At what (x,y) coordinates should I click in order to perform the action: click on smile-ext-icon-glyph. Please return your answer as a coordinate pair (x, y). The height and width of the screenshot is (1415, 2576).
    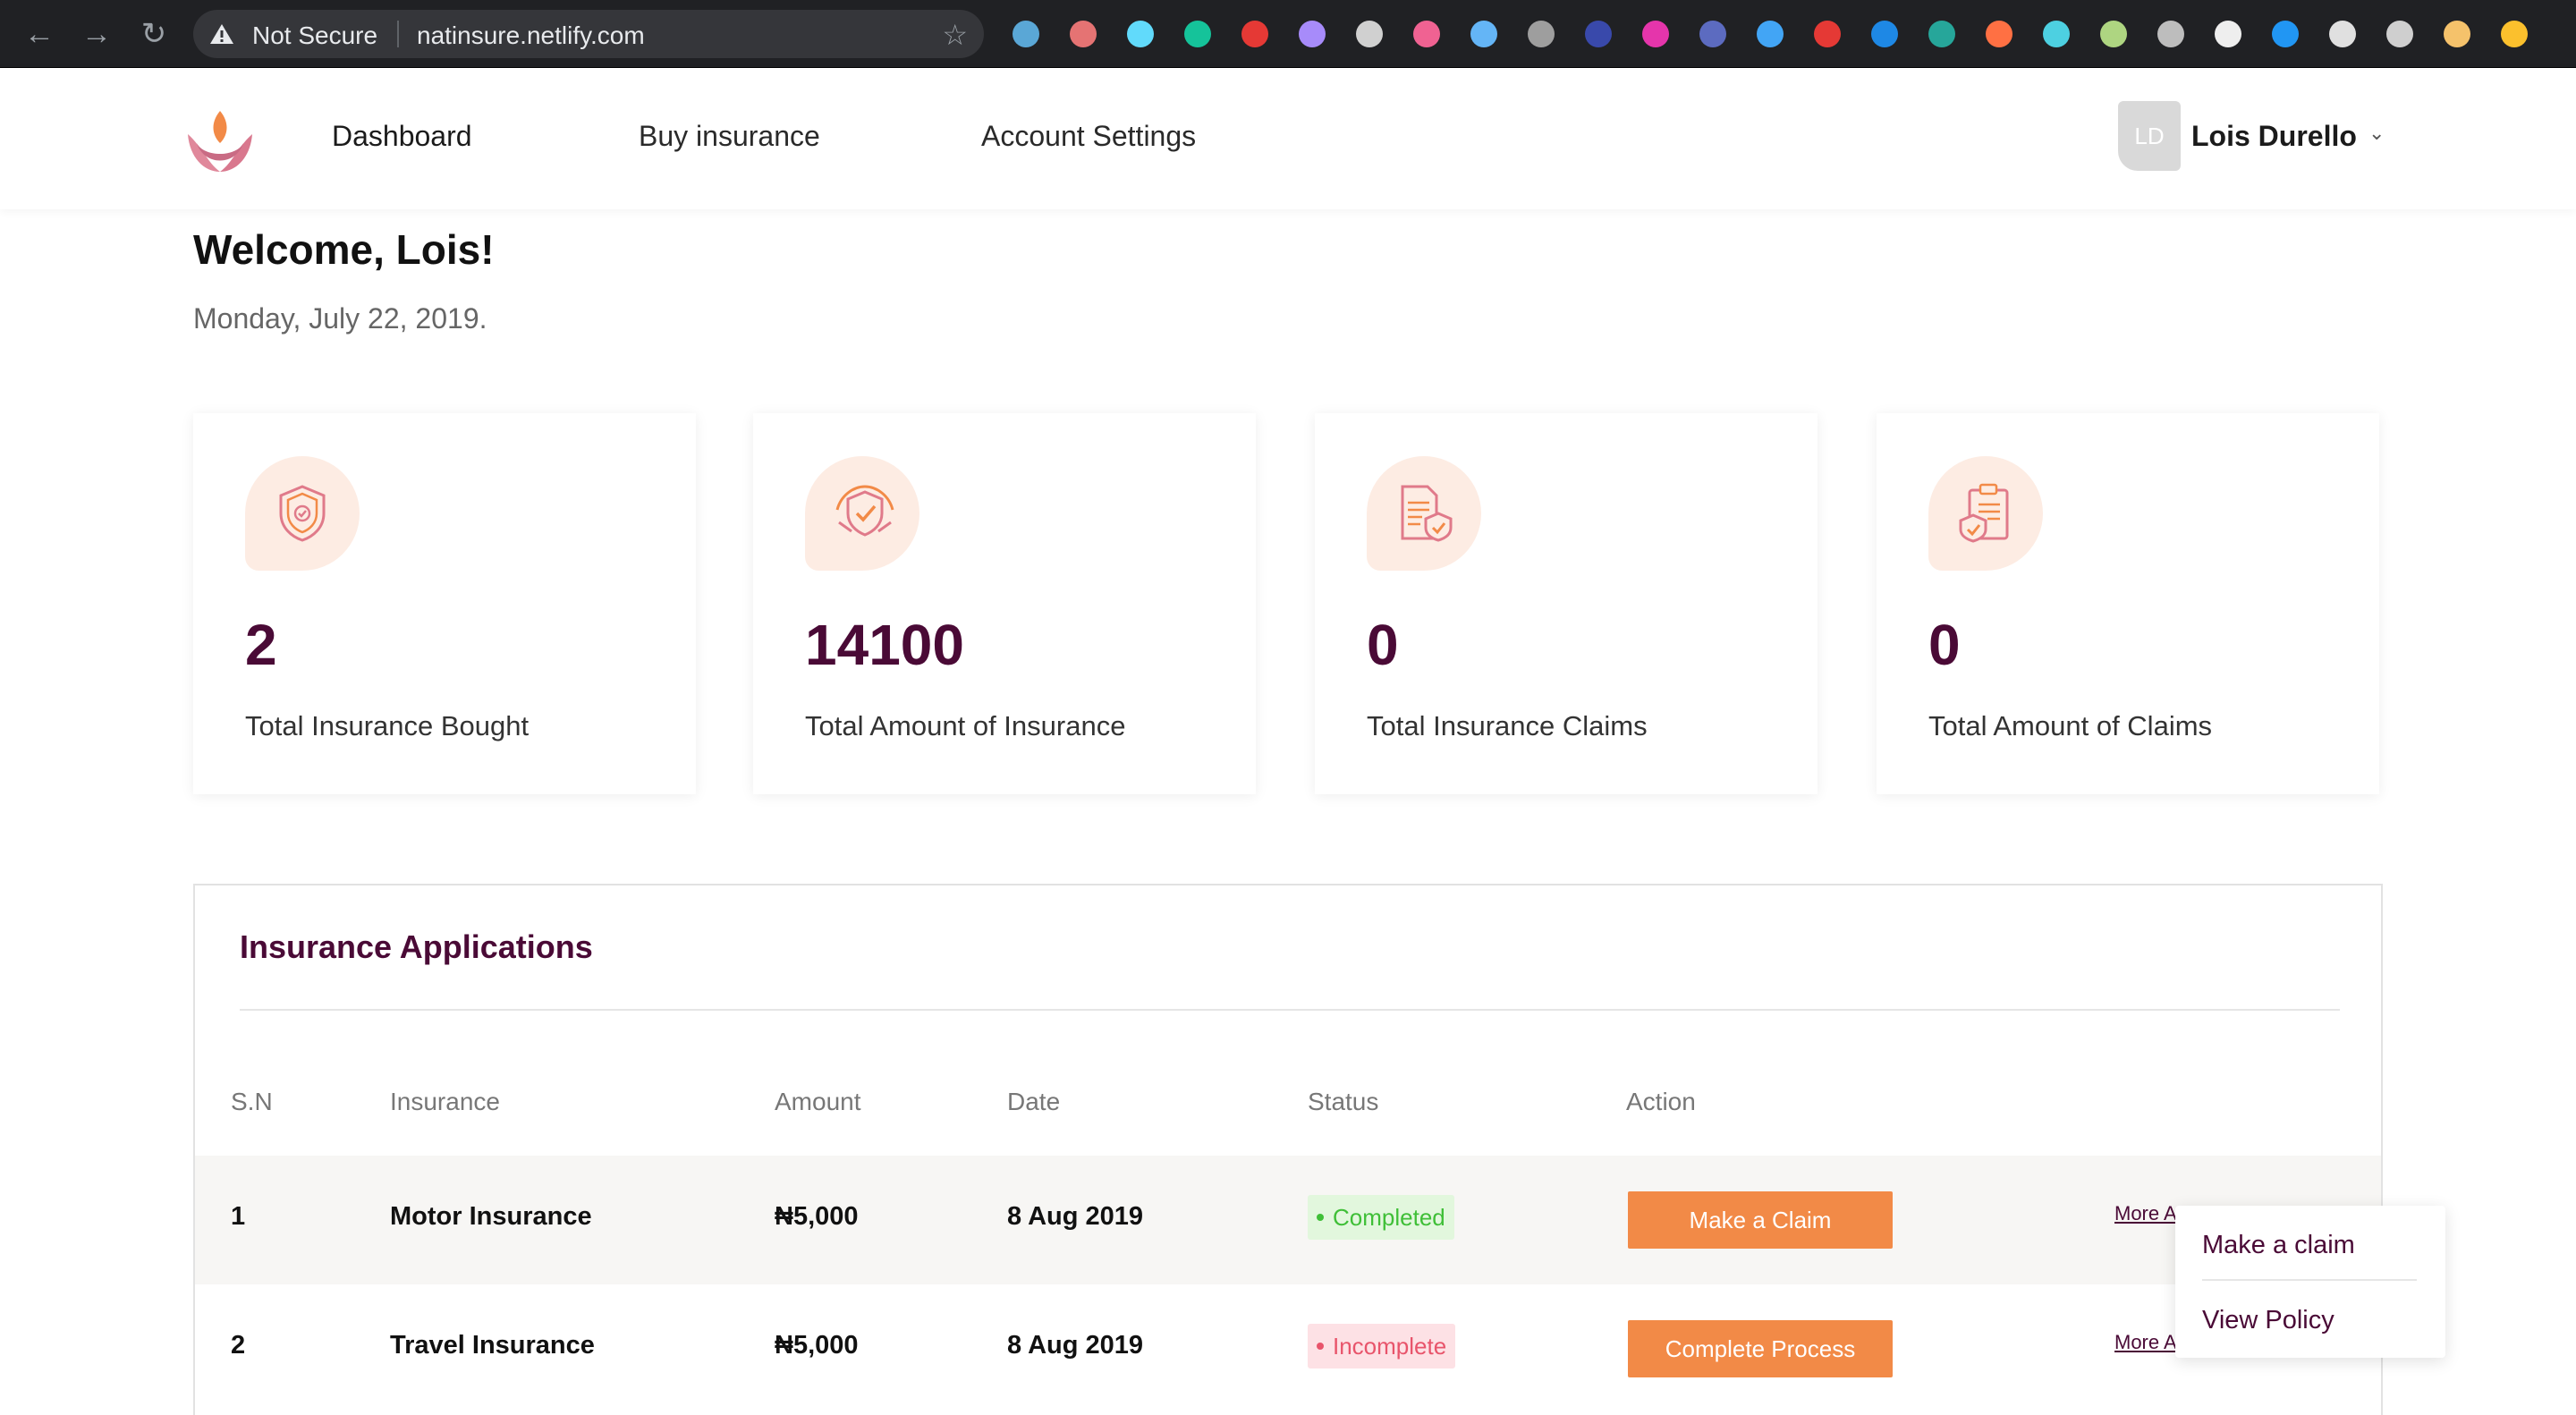
    Looking at the image, I should click on (2514, 34).